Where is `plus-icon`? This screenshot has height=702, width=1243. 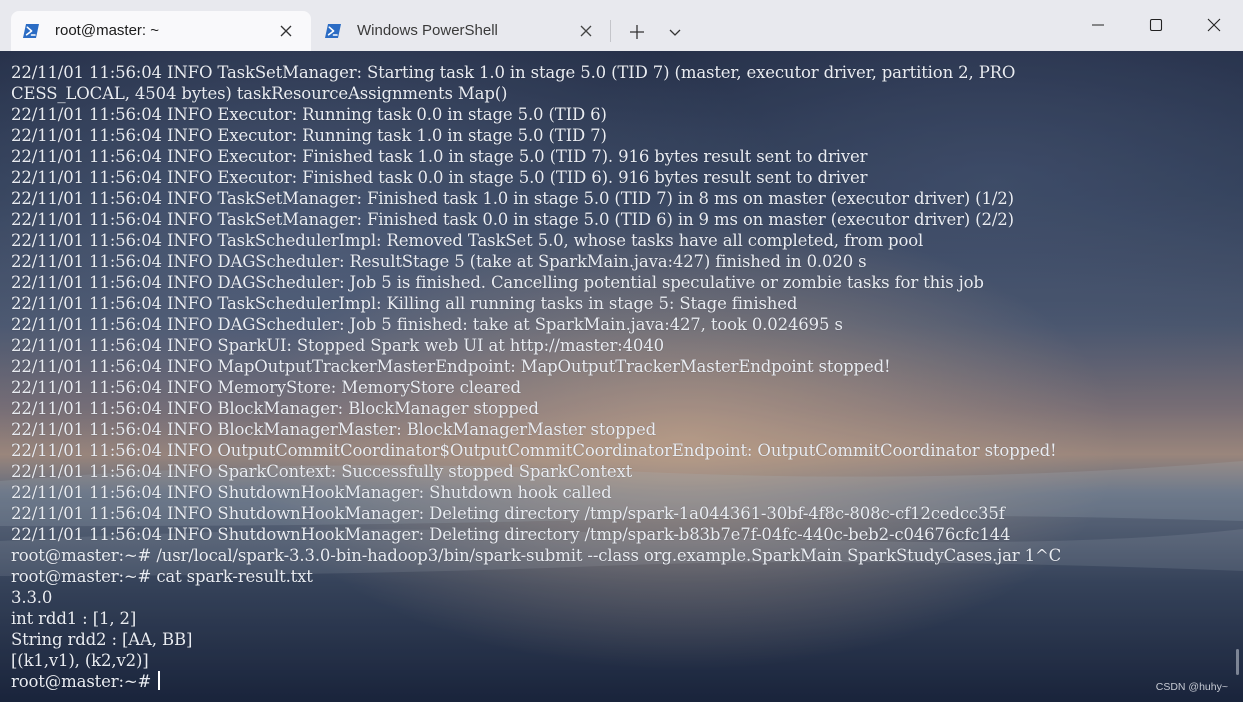 plus-icon is located at coordinates (637, 32).